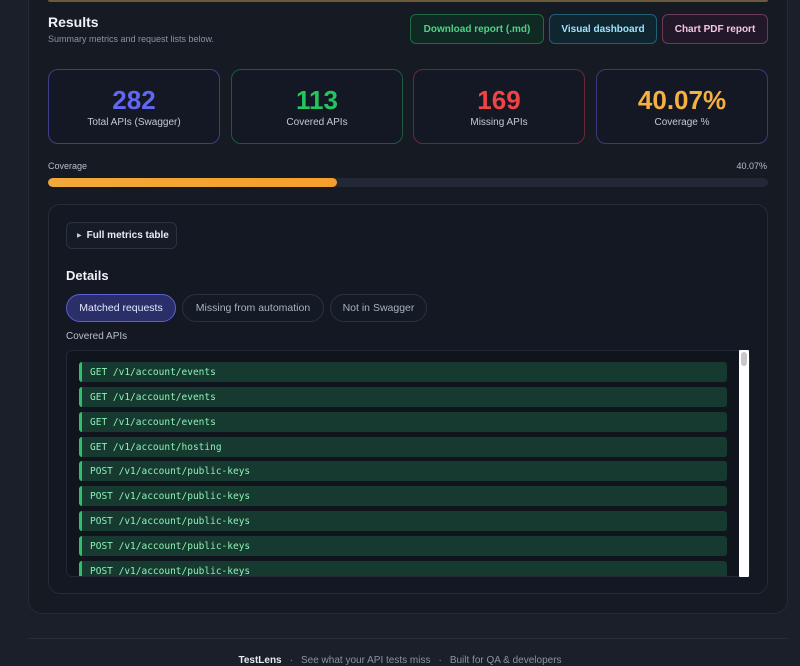  I want to click on list-item: GET /v1/account/hosting, so click(403, 447).